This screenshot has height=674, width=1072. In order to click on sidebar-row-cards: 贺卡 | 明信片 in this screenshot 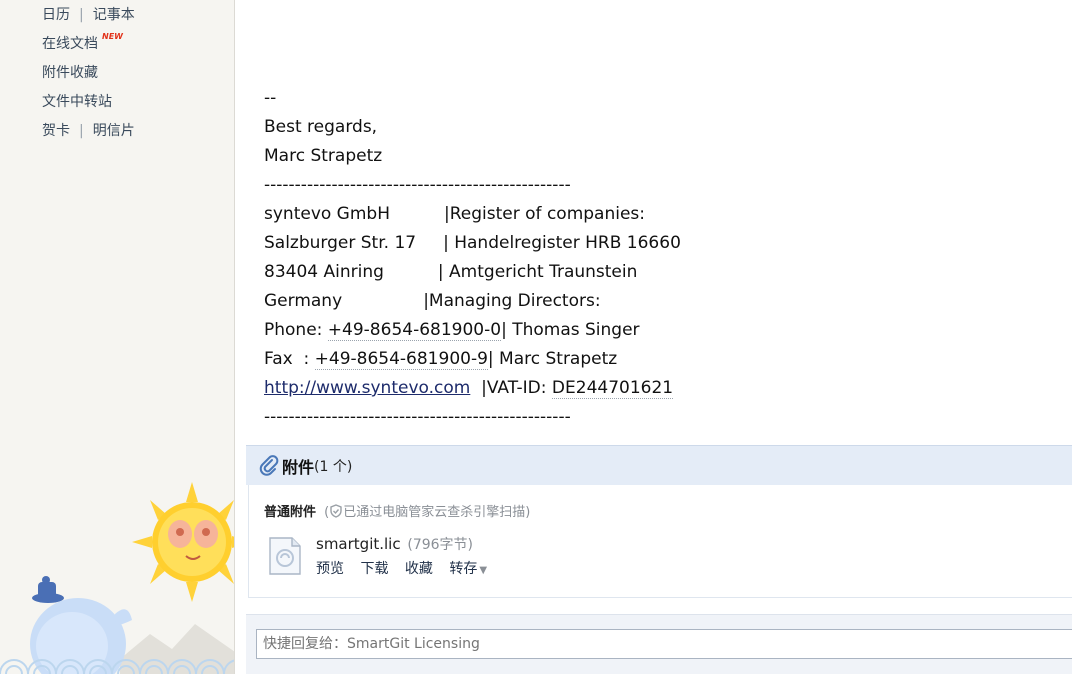, I will do `click(88, 131)`.